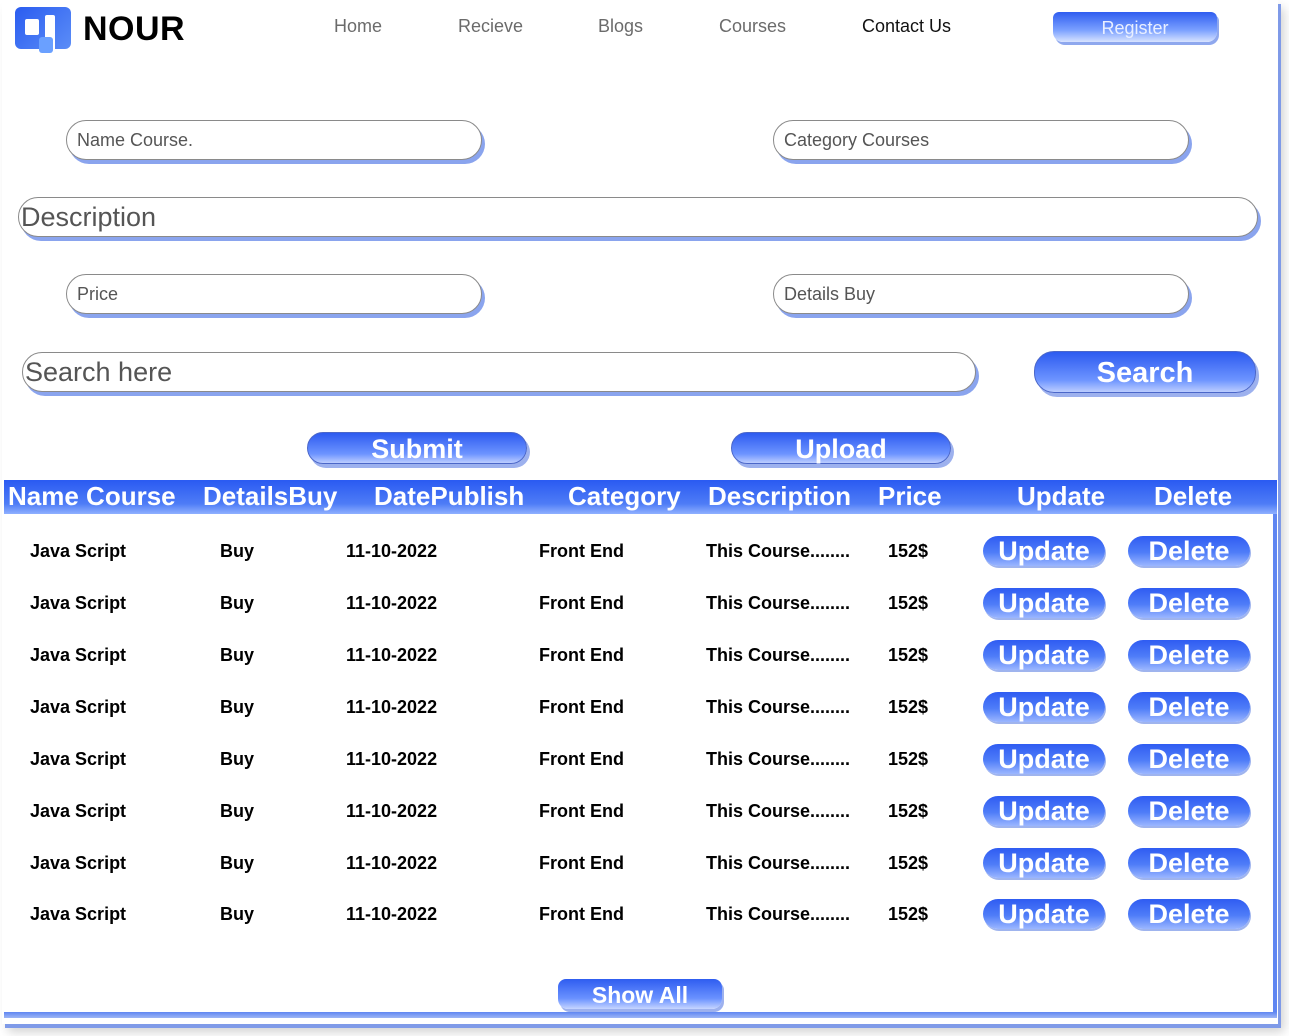 The height and width of the screenshot is (1036, 1289). What do you see at coordinates (841, 448) in the screenshot?
I see `upload-button: Upload` at bounding box center [841, 448].